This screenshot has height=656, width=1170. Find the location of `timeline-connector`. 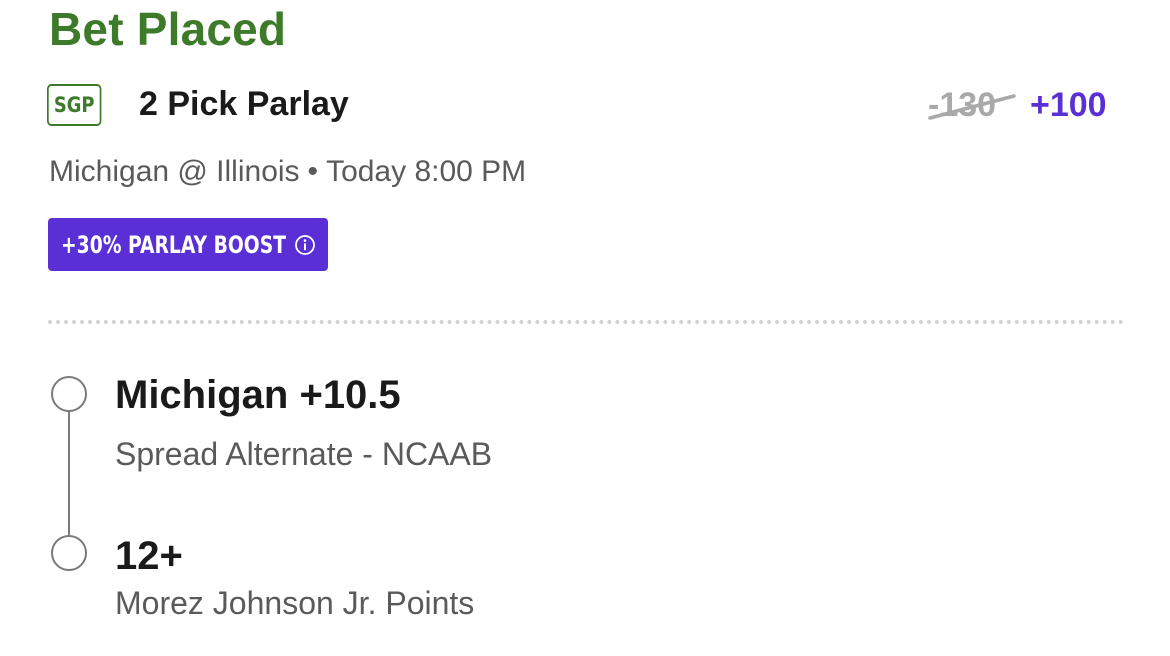

timeline-connector is located at coordinates (69, 472).